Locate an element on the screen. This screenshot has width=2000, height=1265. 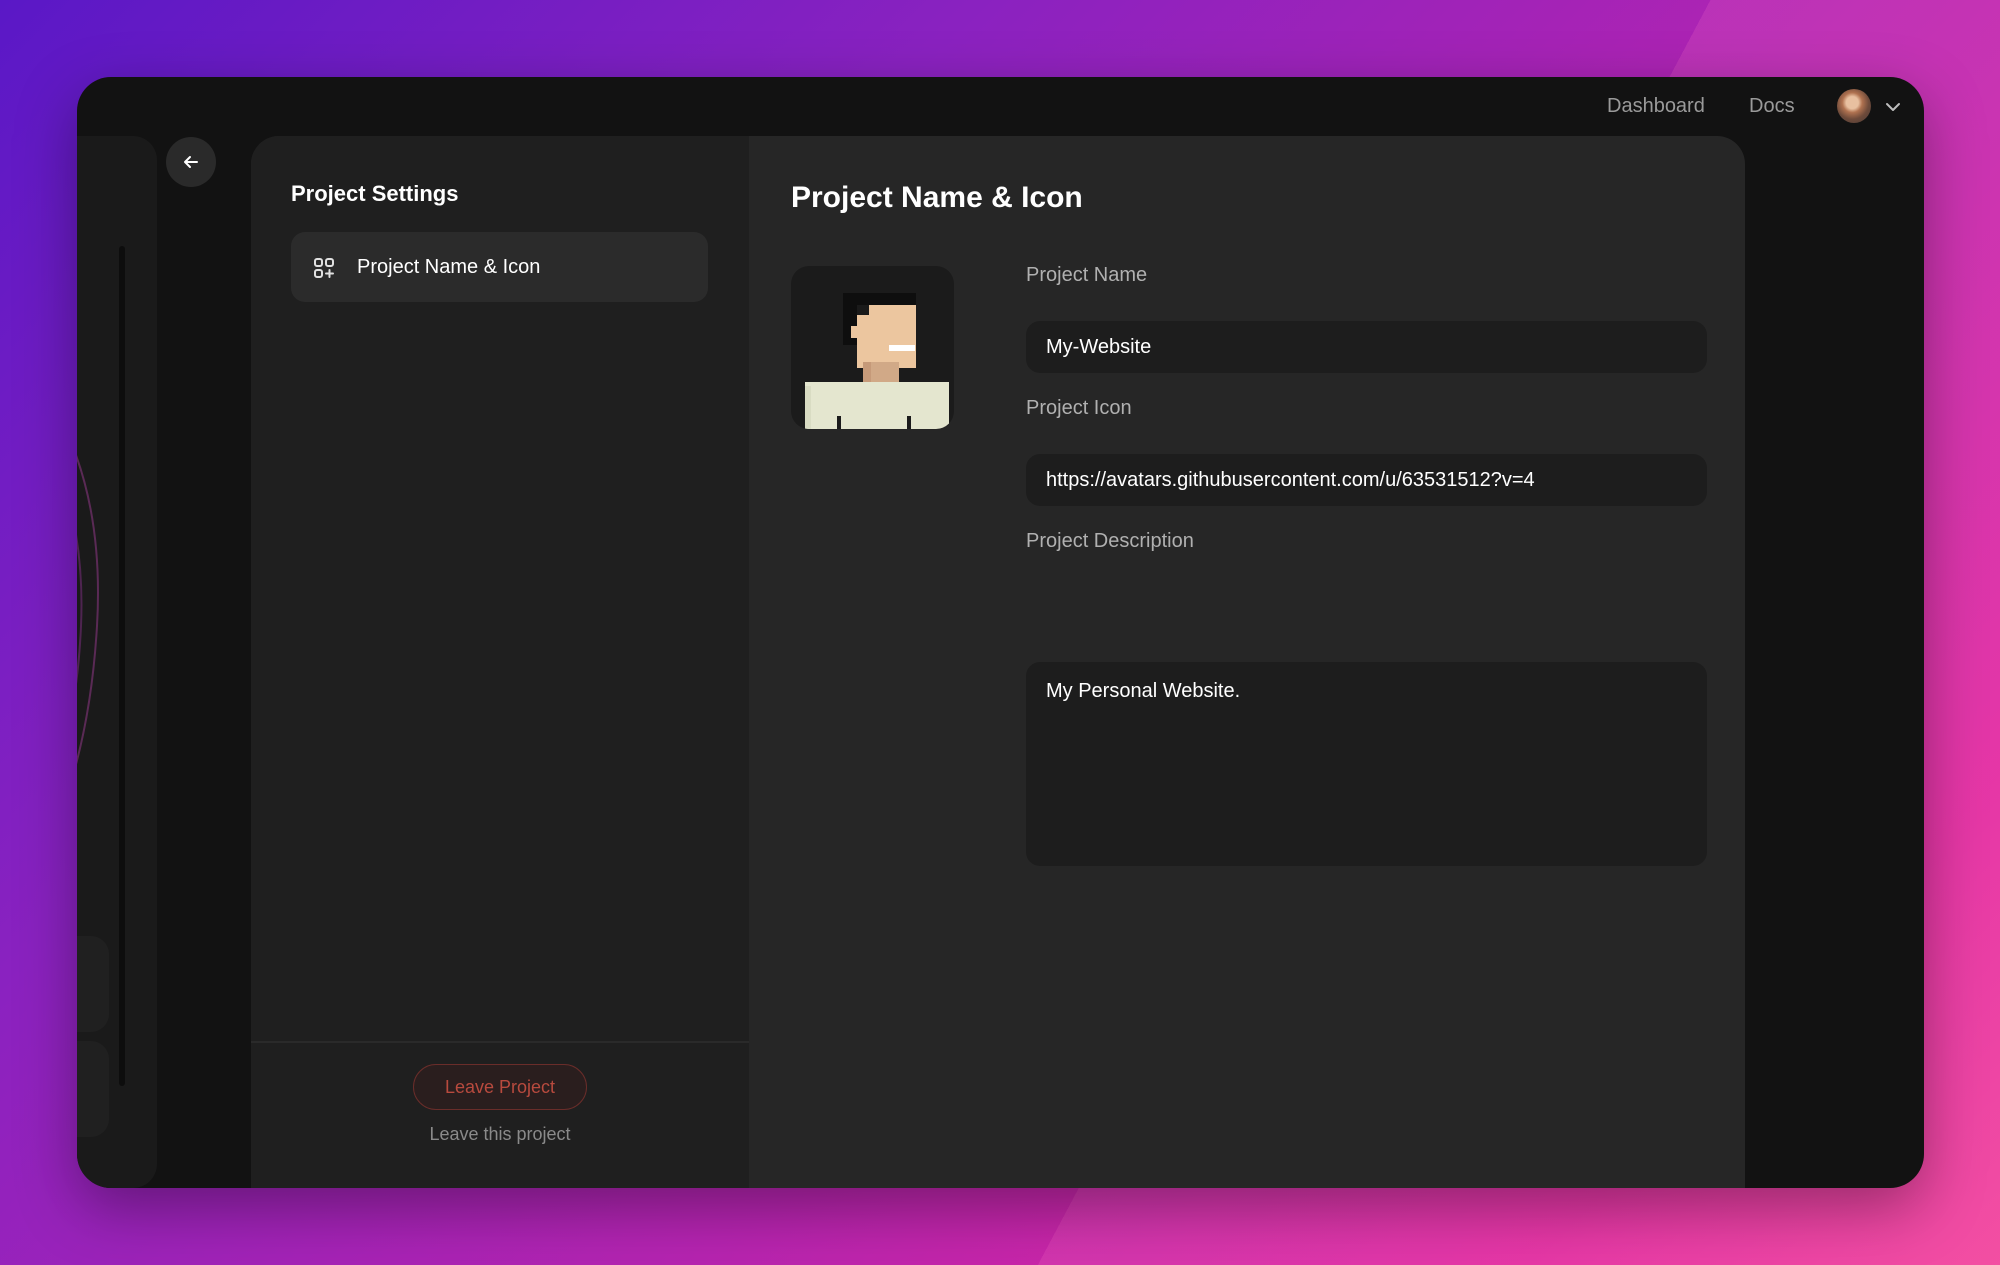
apps-add-icon is located at coordinates (324, 268).